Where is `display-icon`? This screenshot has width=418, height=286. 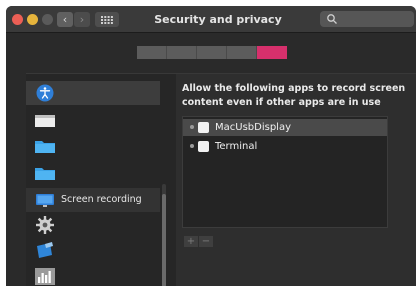
display-icon is located at coordinates (45, 200).